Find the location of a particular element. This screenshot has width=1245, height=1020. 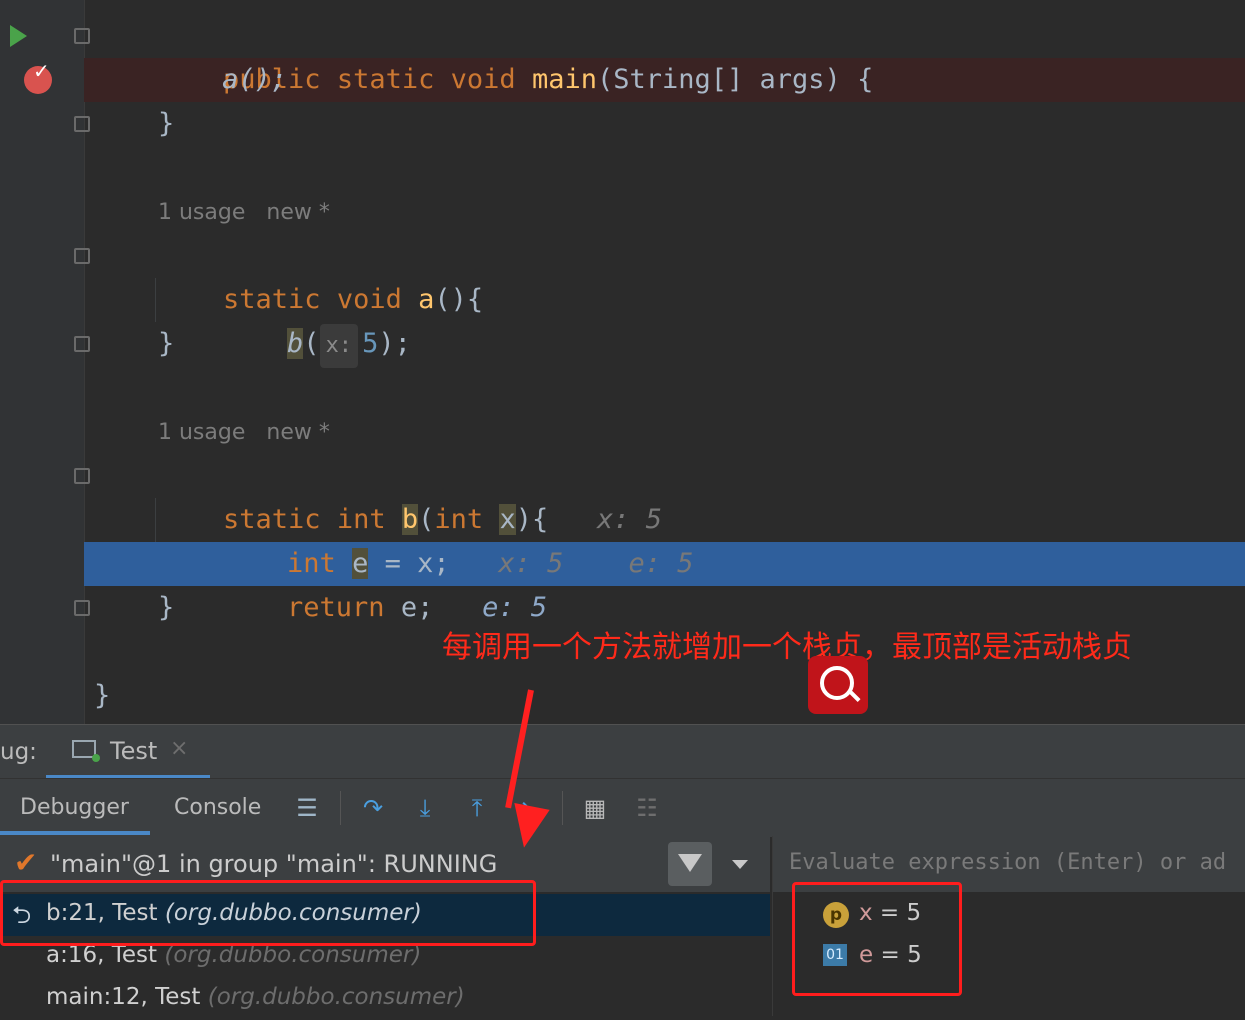

highlight-box-variables is located at coordinates (877, 939).